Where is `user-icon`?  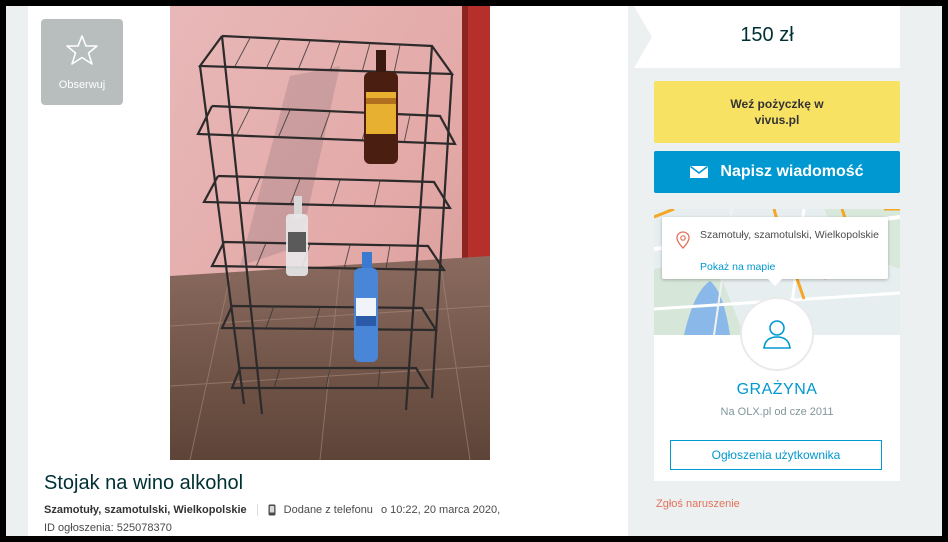 user-icon is located at coordinates (777, 334).